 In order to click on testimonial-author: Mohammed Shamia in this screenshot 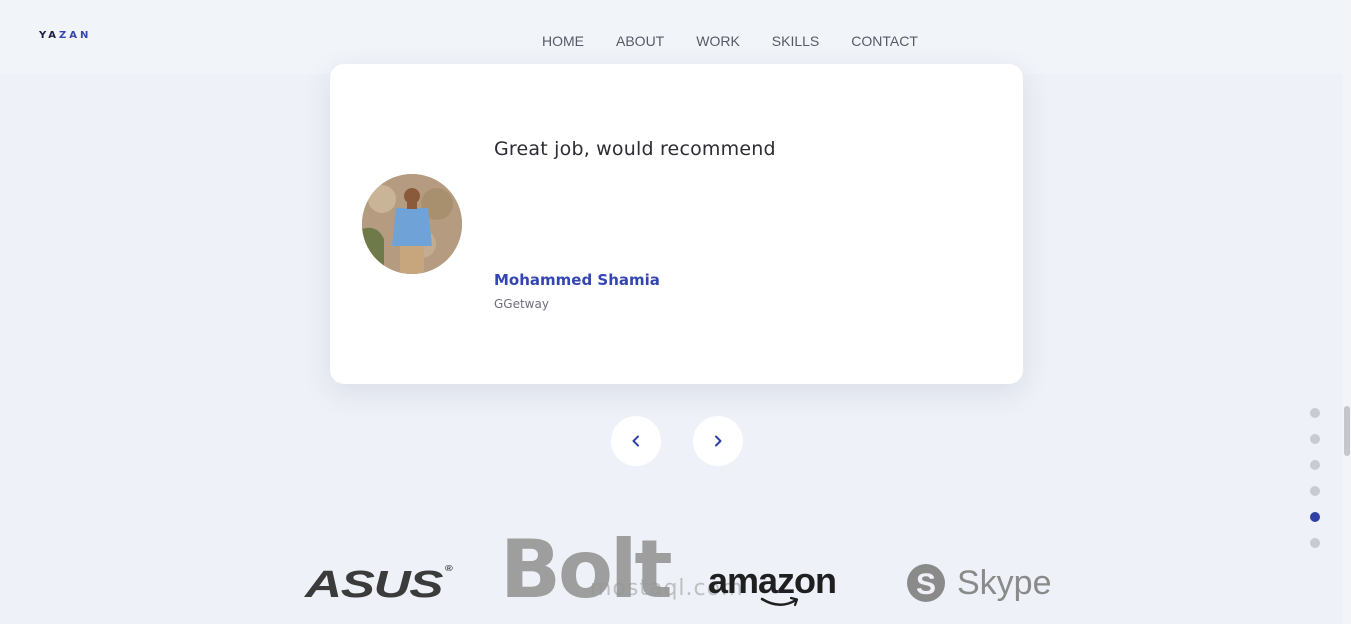, I will do `click(577, 280)`.